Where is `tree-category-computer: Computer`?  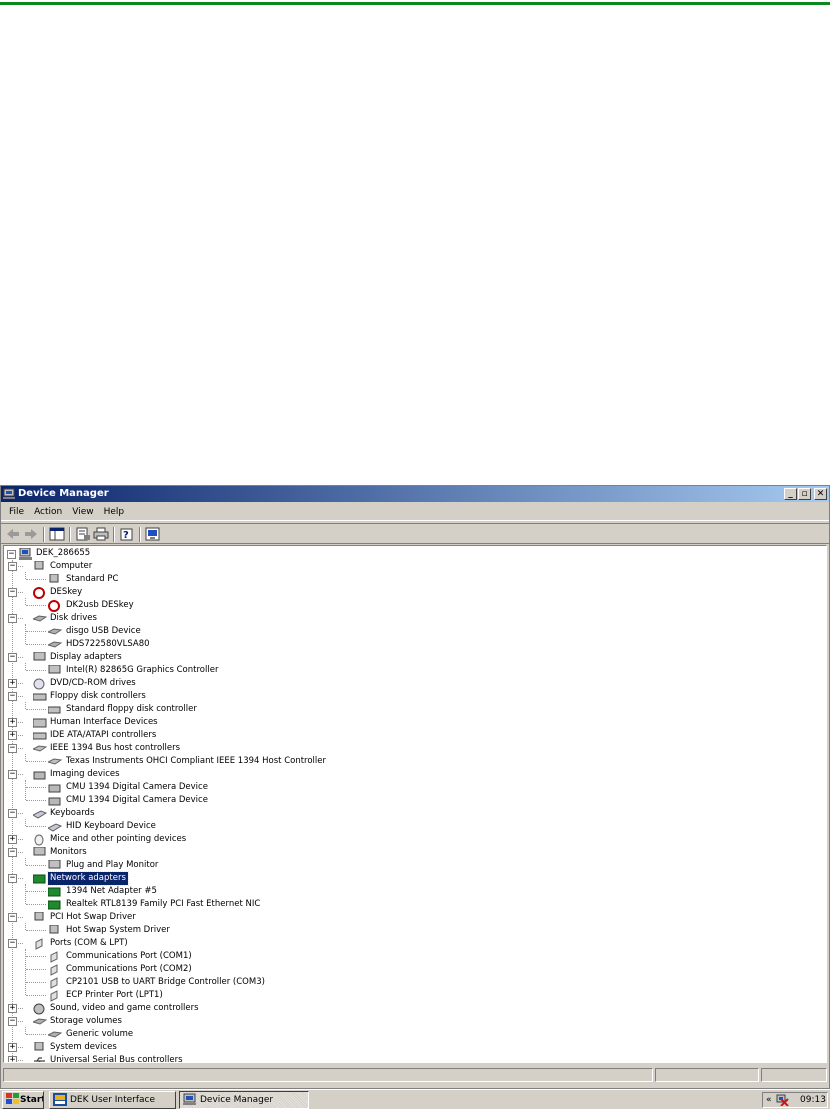
tree-category-computer: Computer is located at coordinates (71, 566).